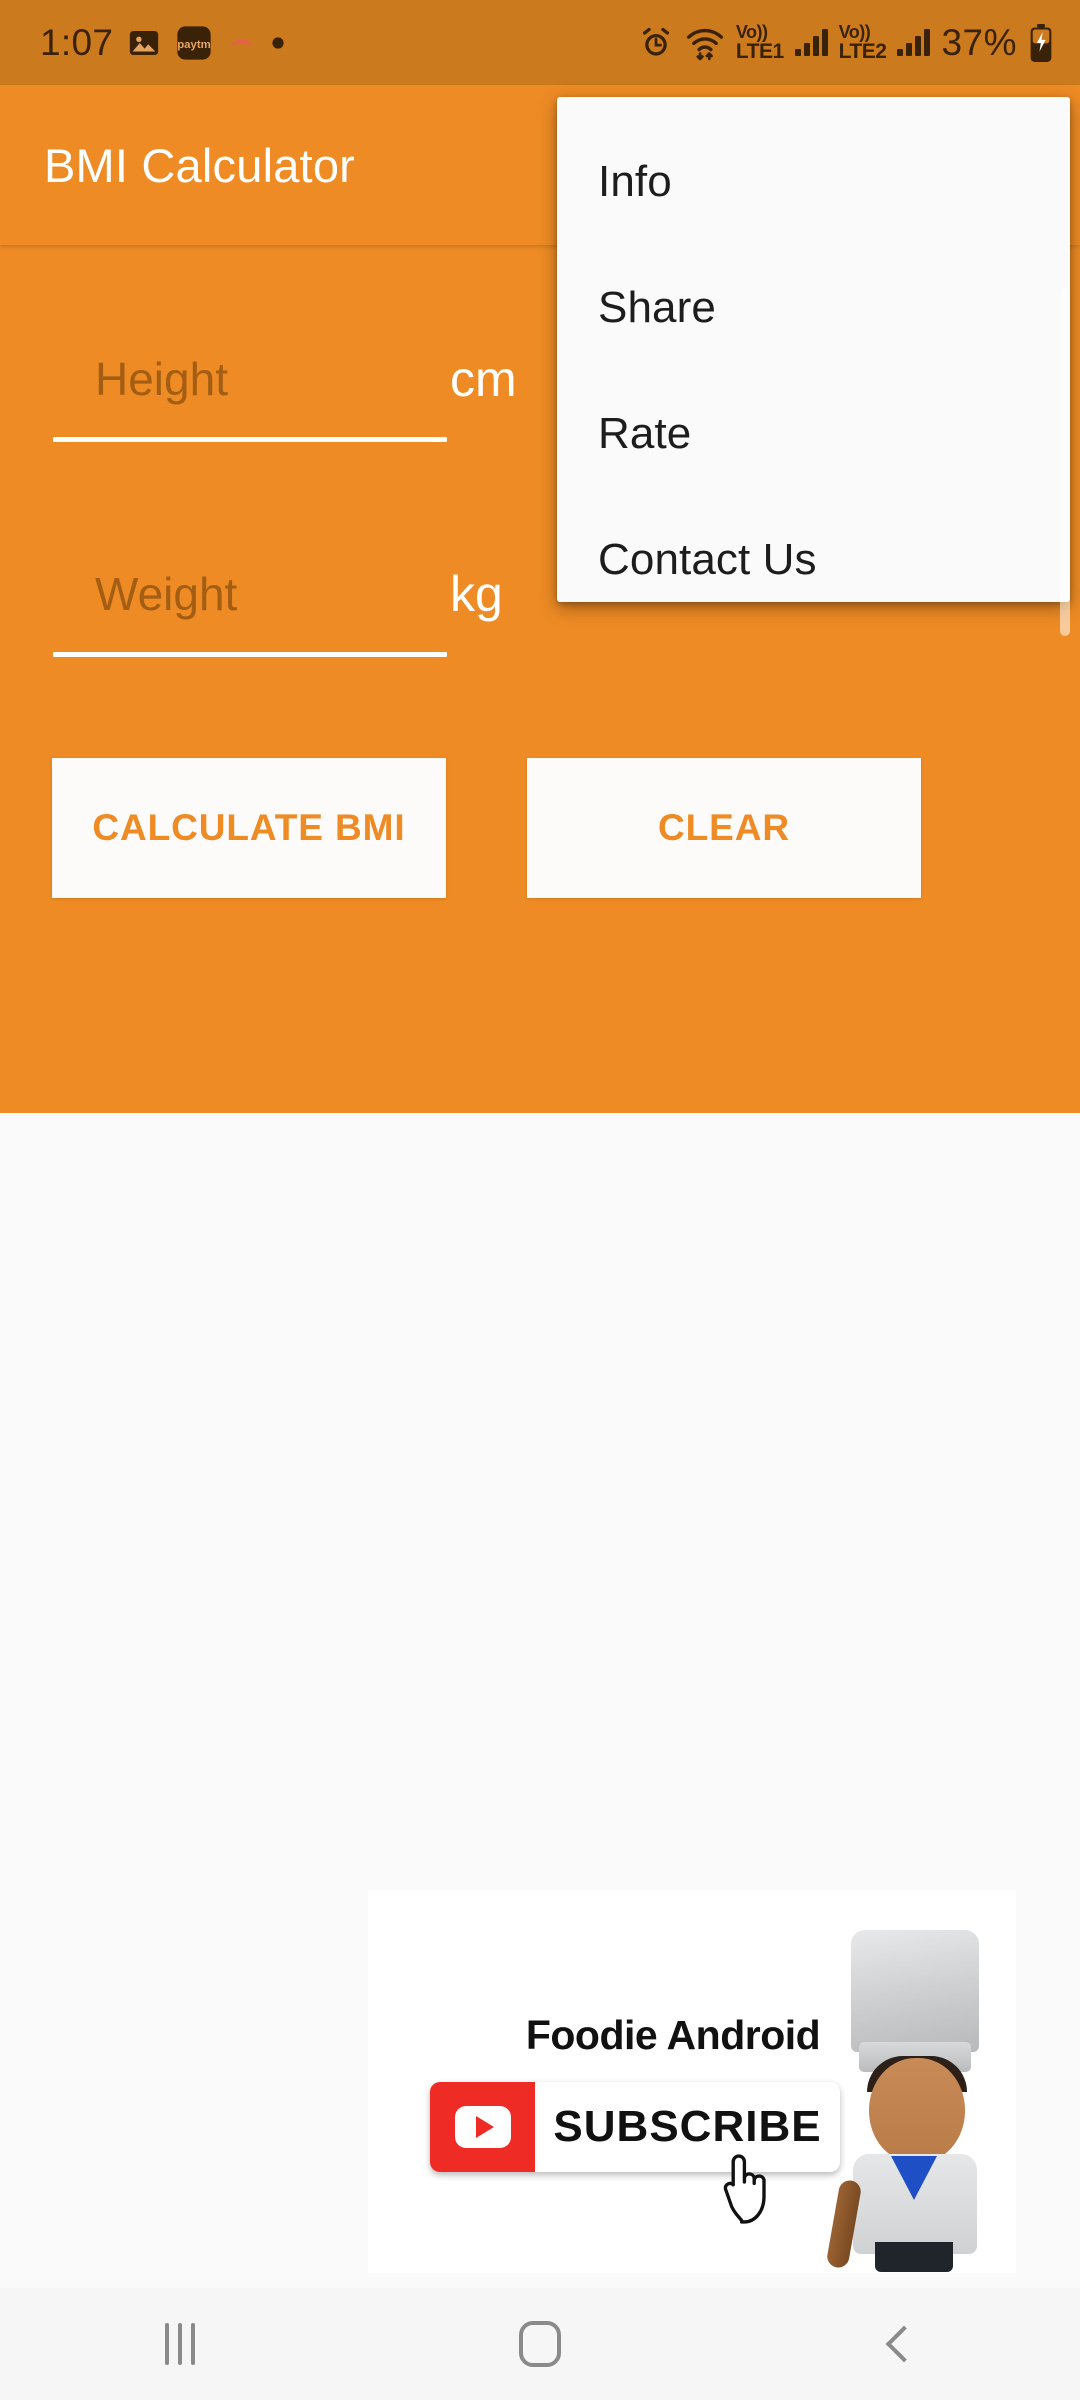  What do you see at coordinates (144, 43) in the screenshot?
I see `gallery-icon` at bounding box center [144, 43].